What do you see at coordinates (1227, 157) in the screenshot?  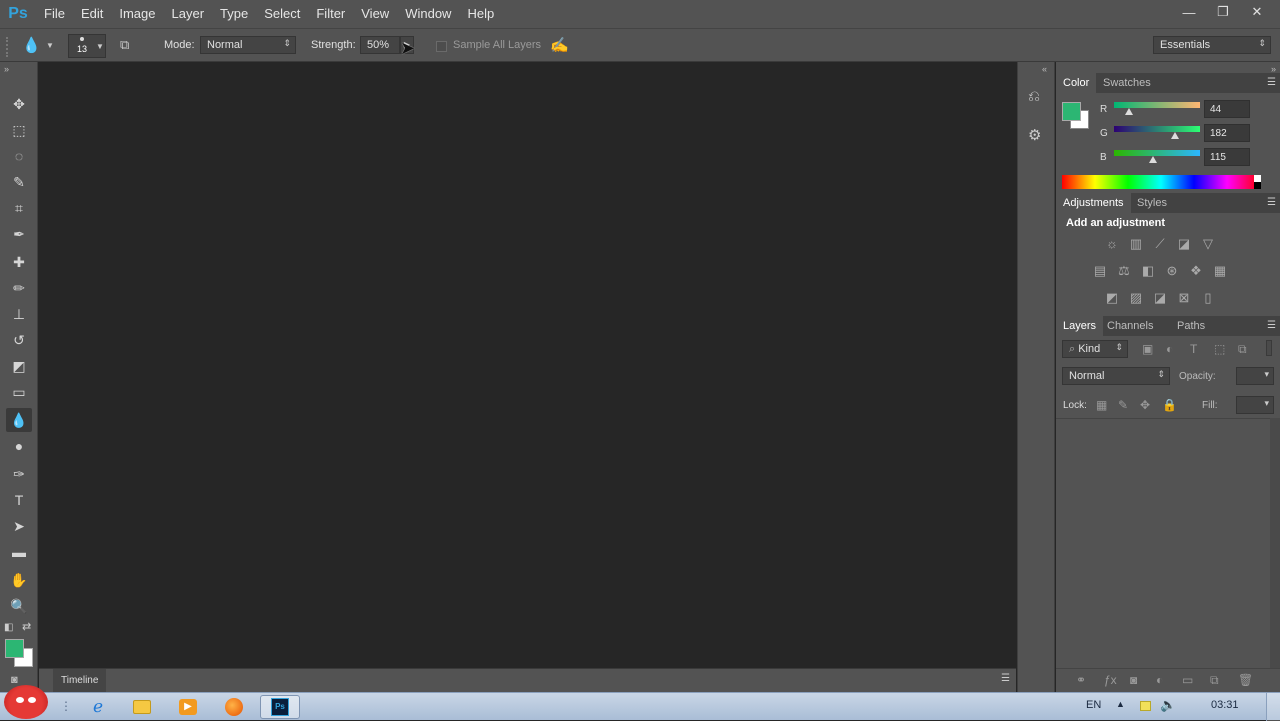 I see `blue-input: 115` at bounding box center [1227, 157].